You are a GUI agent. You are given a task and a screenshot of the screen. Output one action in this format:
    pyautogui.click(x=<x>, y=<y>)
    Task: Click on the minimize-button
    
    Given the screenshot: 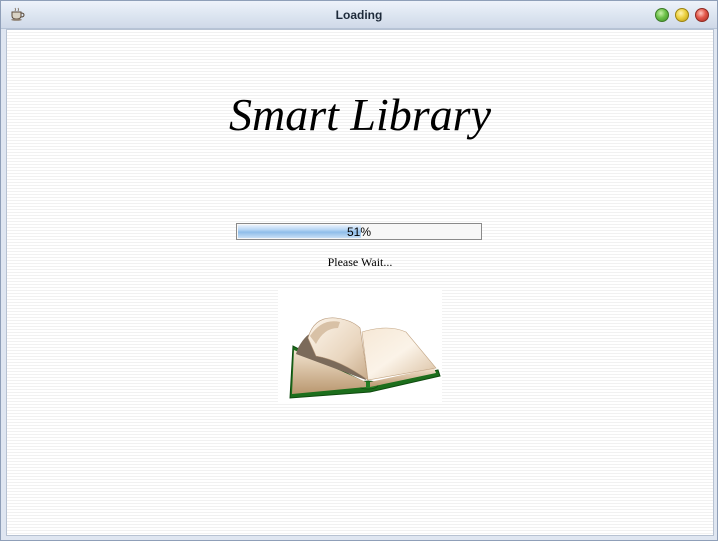 What is the action you would take?
    pyautogui.click(x=682, y=15)
    